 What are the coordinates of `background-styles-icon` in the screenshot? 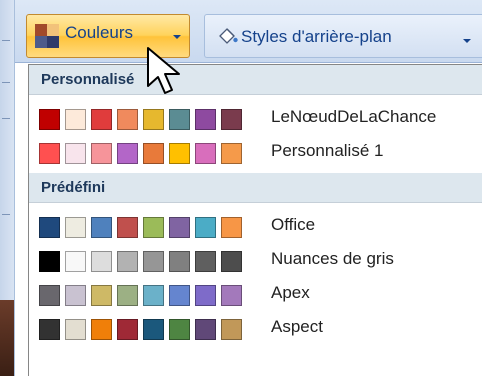 It's located at (228, 36).